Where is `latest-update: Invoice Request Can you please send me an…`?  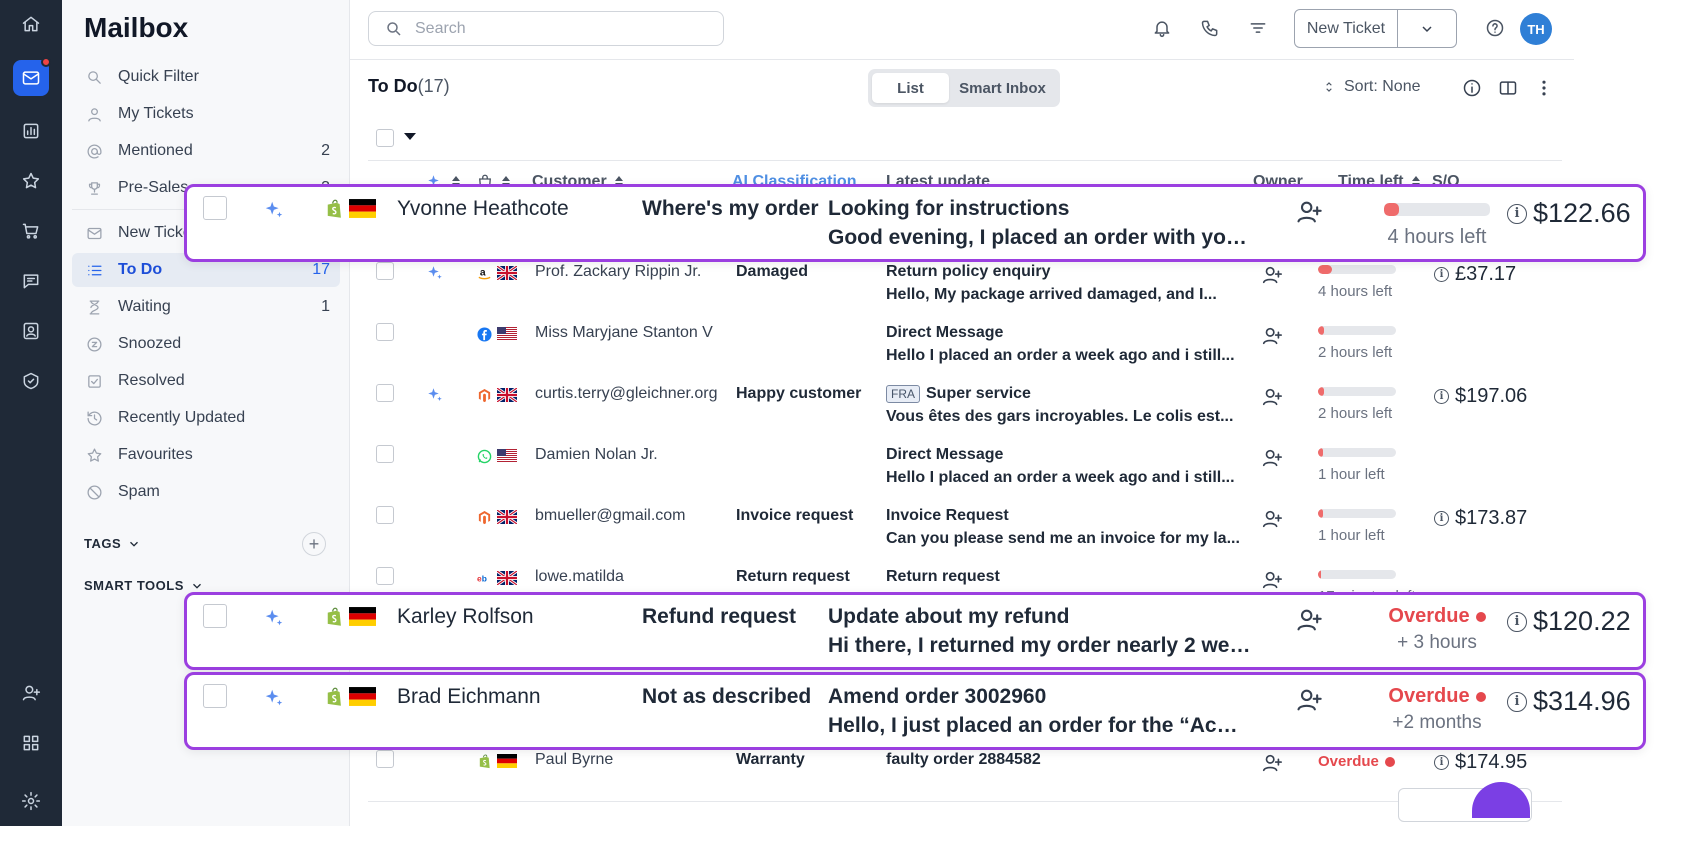
latest-update: Invoice Request Can you please send me an… is located at coordinates (1063, 527).